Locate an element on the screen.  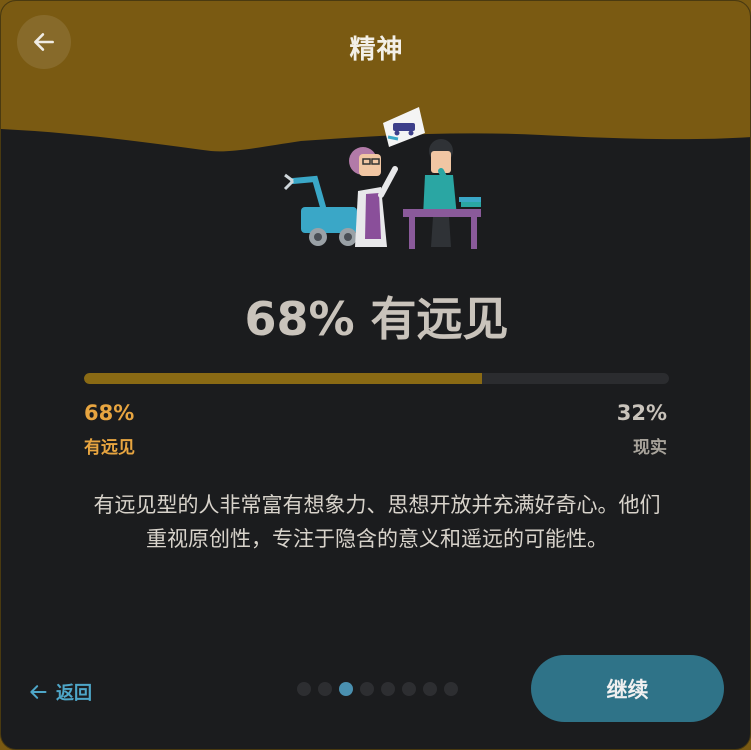
trait-progress-fill is located at coordinates (283, 378).